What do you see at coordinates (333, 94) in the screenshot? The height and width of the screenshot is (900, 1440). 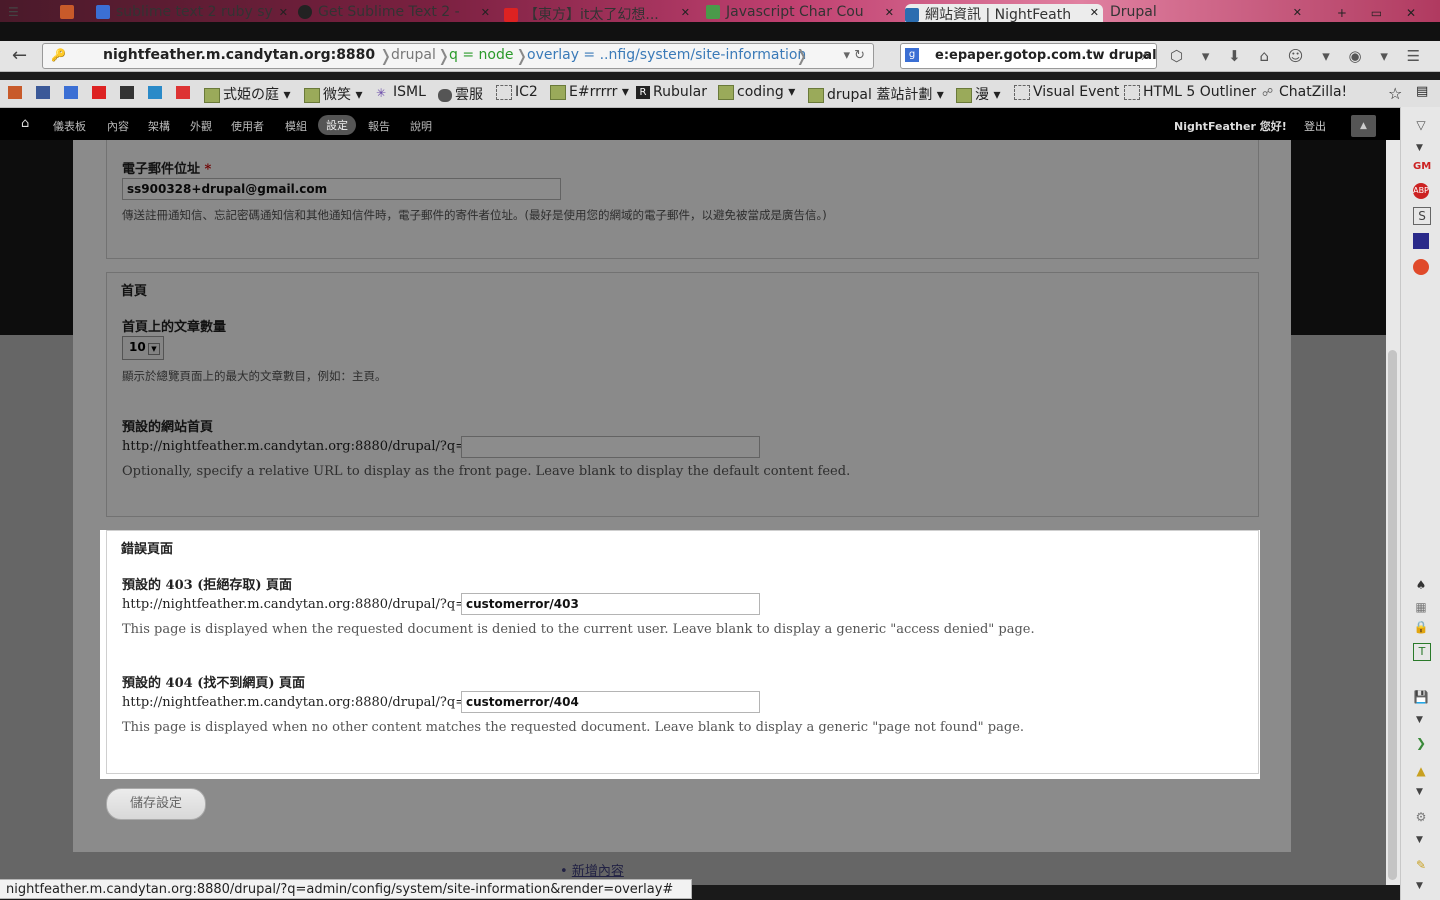 I see `bookmark-folder-smile: 微笑 ▾` at bounding box center [333, 94].